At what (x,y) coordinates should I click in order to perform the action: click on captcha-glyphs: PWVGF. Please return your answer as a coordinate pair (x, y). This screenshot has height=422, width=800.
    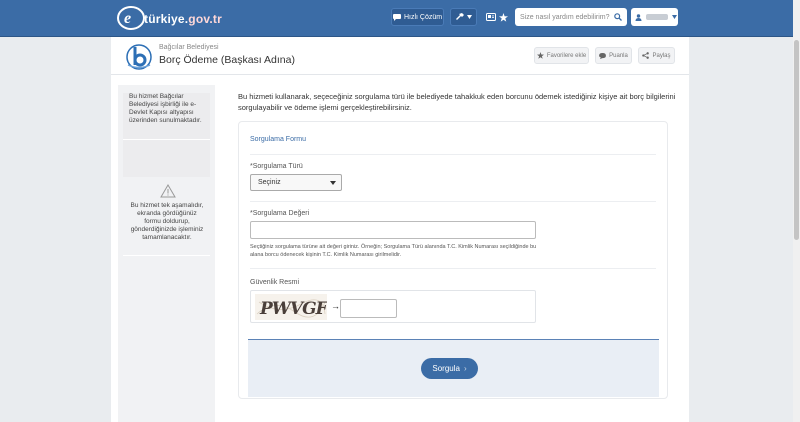
    Looking at the image, I should click on (293, 309).